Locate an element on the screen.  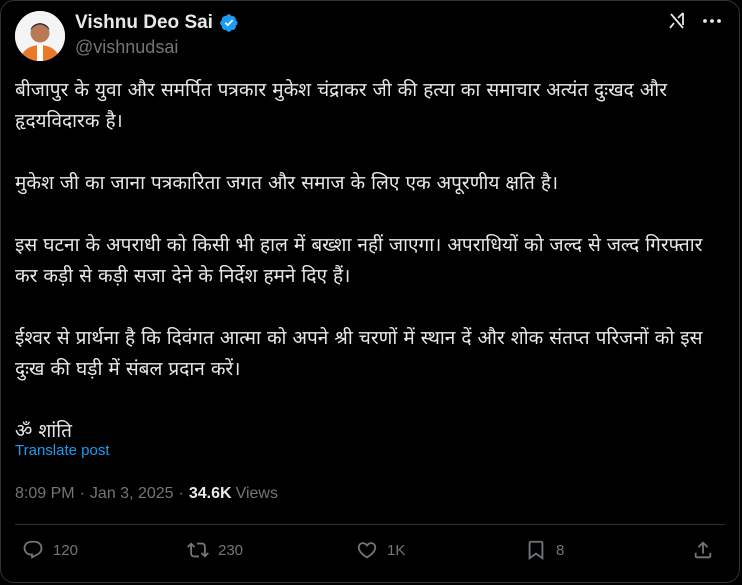
like-count: 1K is located at coordinates (396, 550).